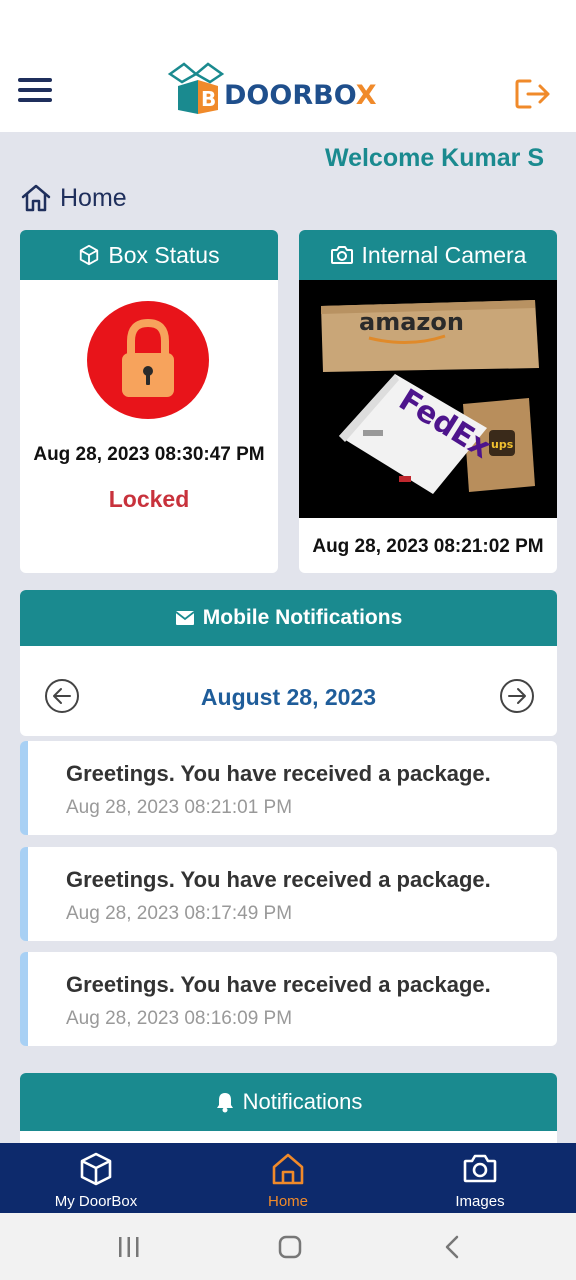  I want to click on hamburger-menu-button, so click(35, 91).